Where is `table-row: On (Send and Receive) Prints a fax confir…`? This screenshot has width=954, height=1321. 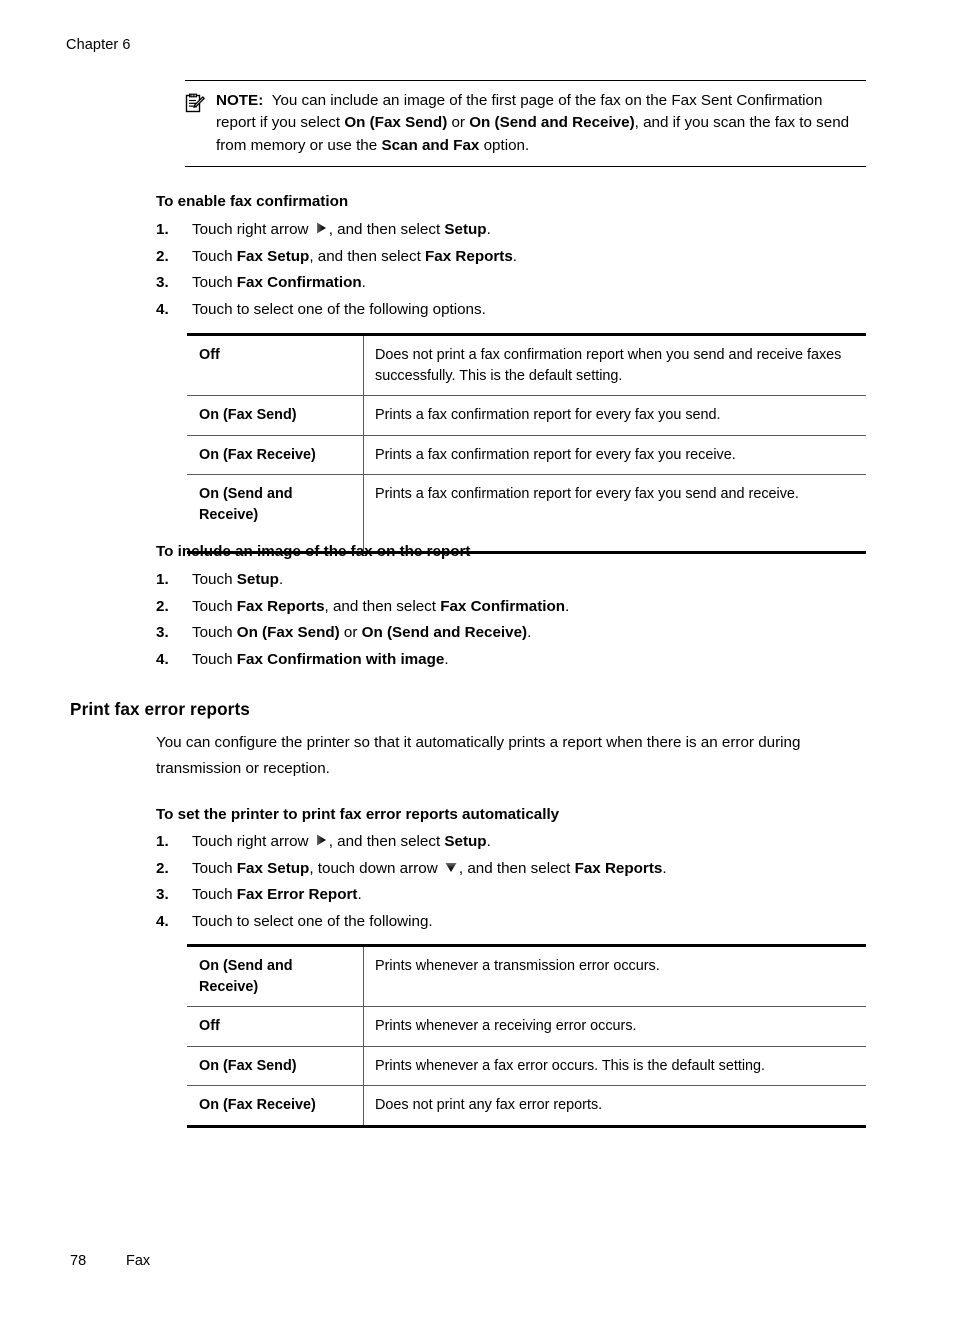
table-row: On (Send and Receive) Prints a fax confir… is located at coordinates (526, 513).